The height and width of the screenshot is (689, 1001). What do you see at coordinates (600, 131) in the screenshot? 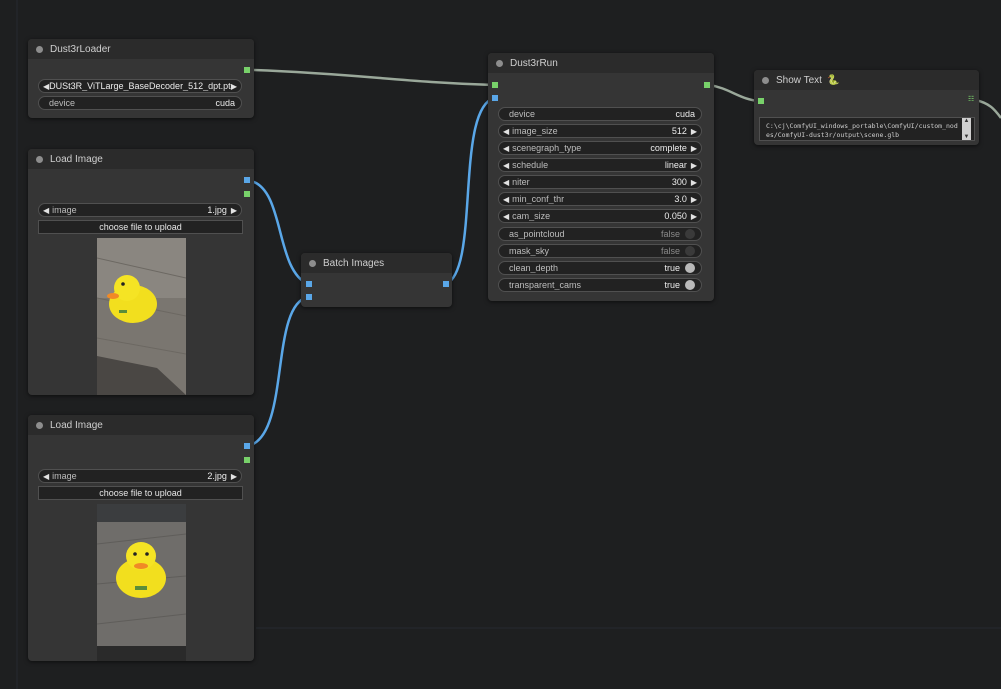
I see `image-size-combo: ◀ image_size 512 ▶` at bounding box center [600, 131].